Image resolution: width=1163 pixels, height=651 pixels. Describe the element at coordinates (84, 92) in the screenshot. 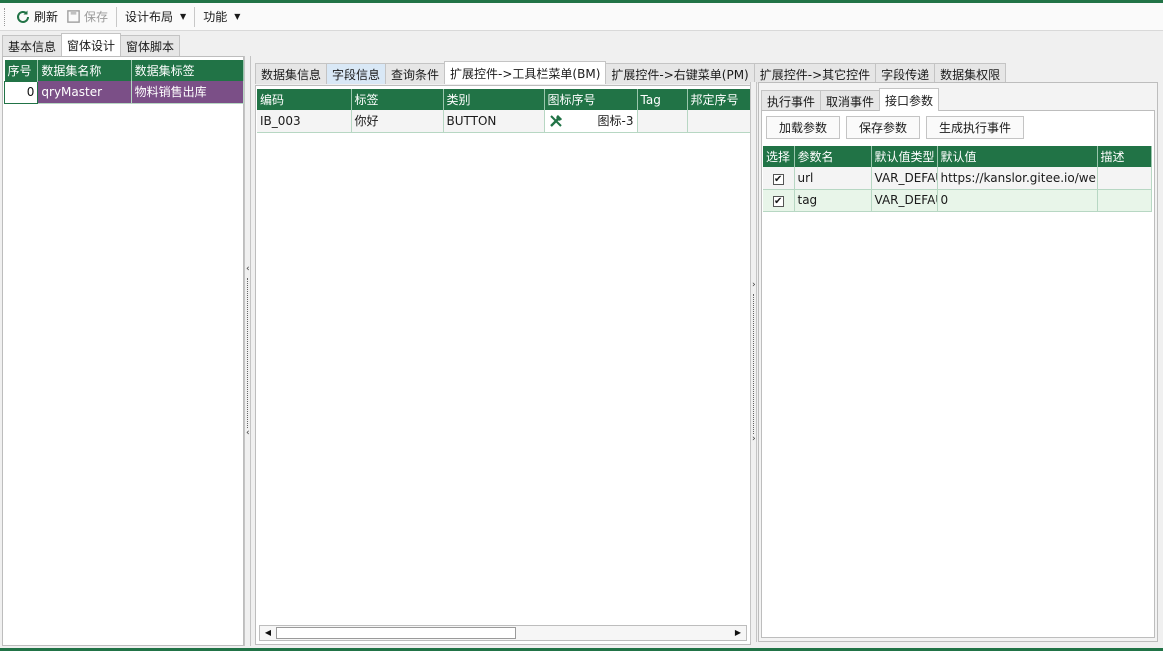

I see `cell-dataset-name: qryMaster` at that location.